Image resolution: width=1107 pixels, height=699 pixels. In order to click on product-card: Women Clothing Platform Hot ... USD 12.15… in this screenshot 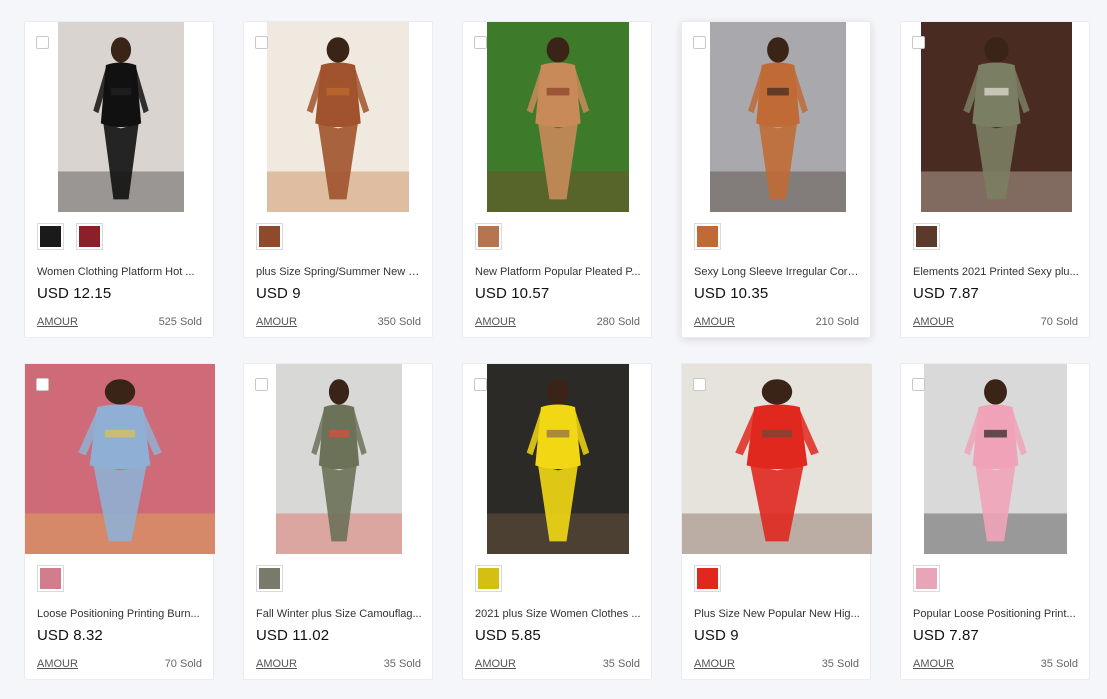, I will do `click(119, 179)`.